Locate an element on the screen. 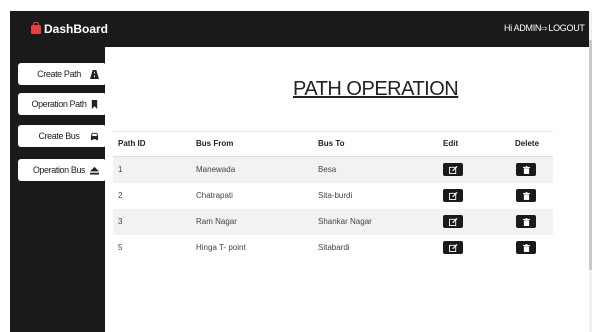 The image size is (592, 332). briefcase-icon is located at coordinates (36, 27).